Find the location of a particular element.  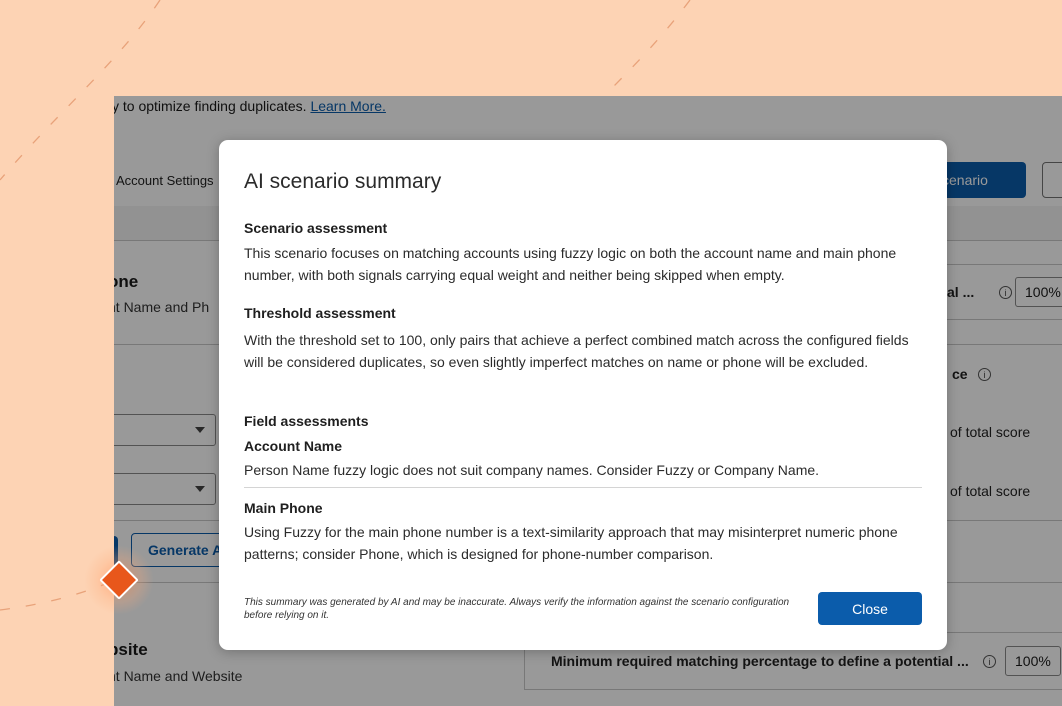

scenario-assessment-heading: Scenario assessment is located at coordinates (316, 228).